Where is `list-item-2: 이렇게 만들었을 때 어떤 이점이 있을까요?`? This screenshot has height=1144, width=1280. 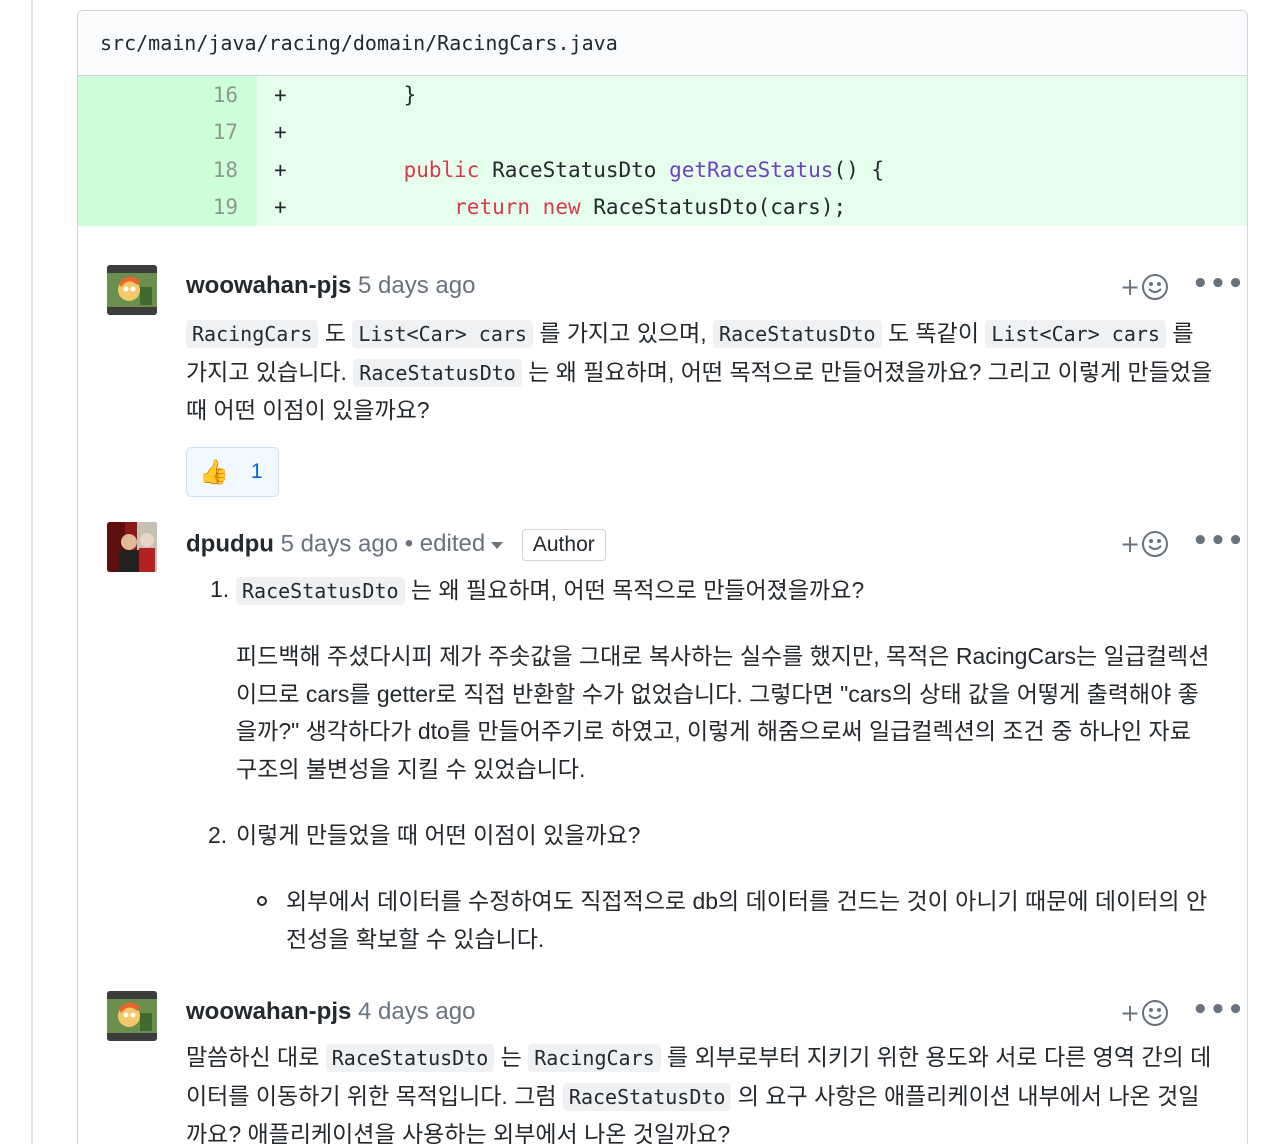
list-item-2: 이렇게 만들었을 때 어떤 이점이 있을까요? is located at coordinates (438, 835).